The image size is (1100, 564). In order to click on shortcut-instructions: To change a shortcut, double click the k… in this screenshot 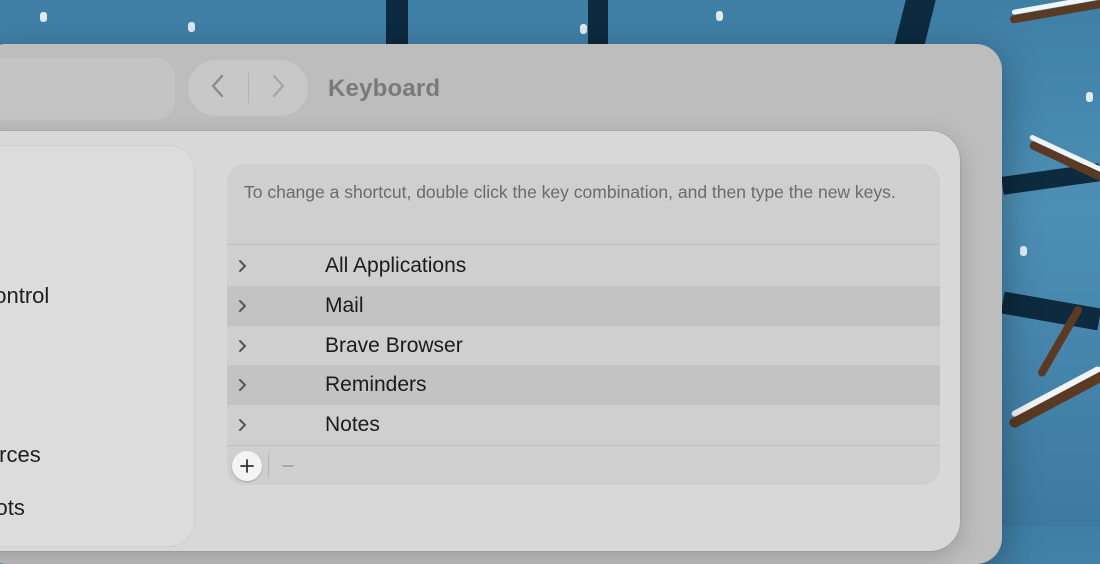, I will do `click(570, 192)`.